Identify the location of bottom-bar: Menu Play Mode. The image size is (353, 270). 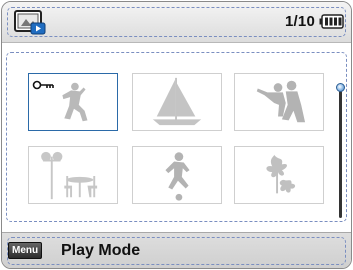
(176, 250).